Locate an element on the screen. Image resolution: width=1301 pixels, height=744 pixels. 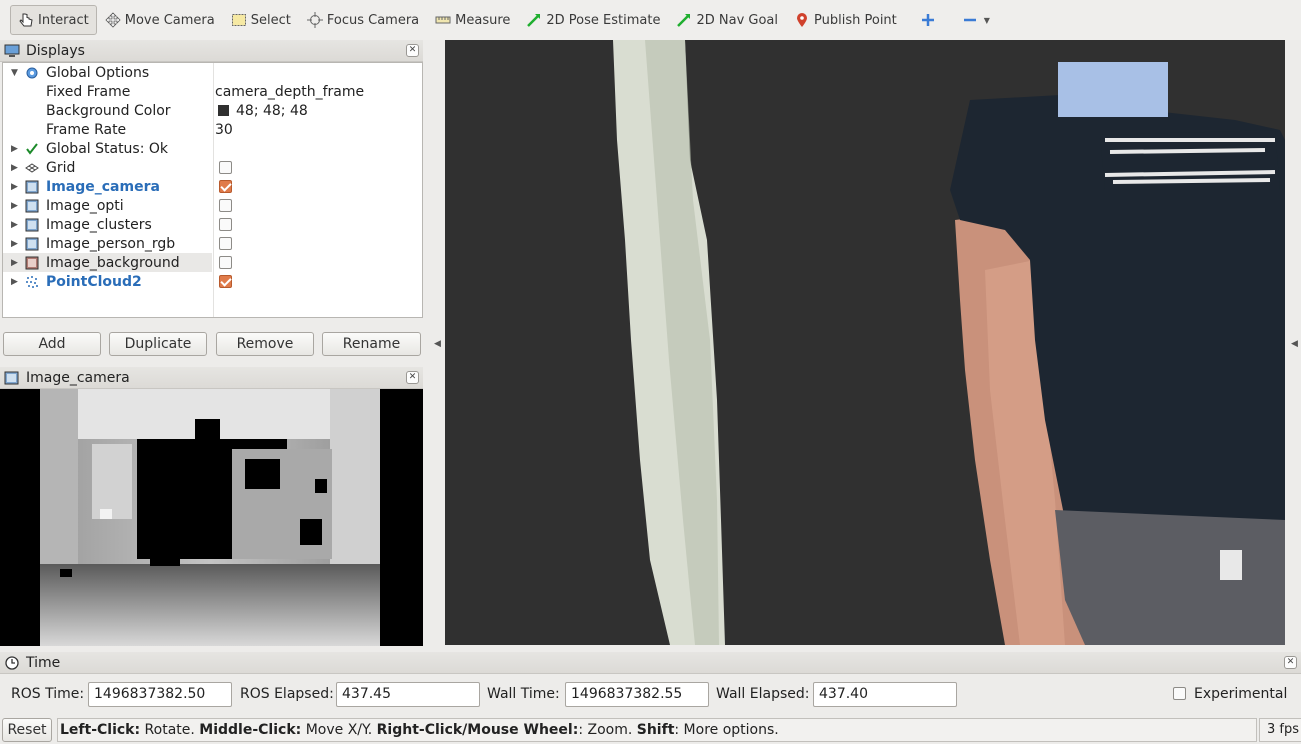
image-panel-close-button: ✕ is located at coordinates (412, 377).